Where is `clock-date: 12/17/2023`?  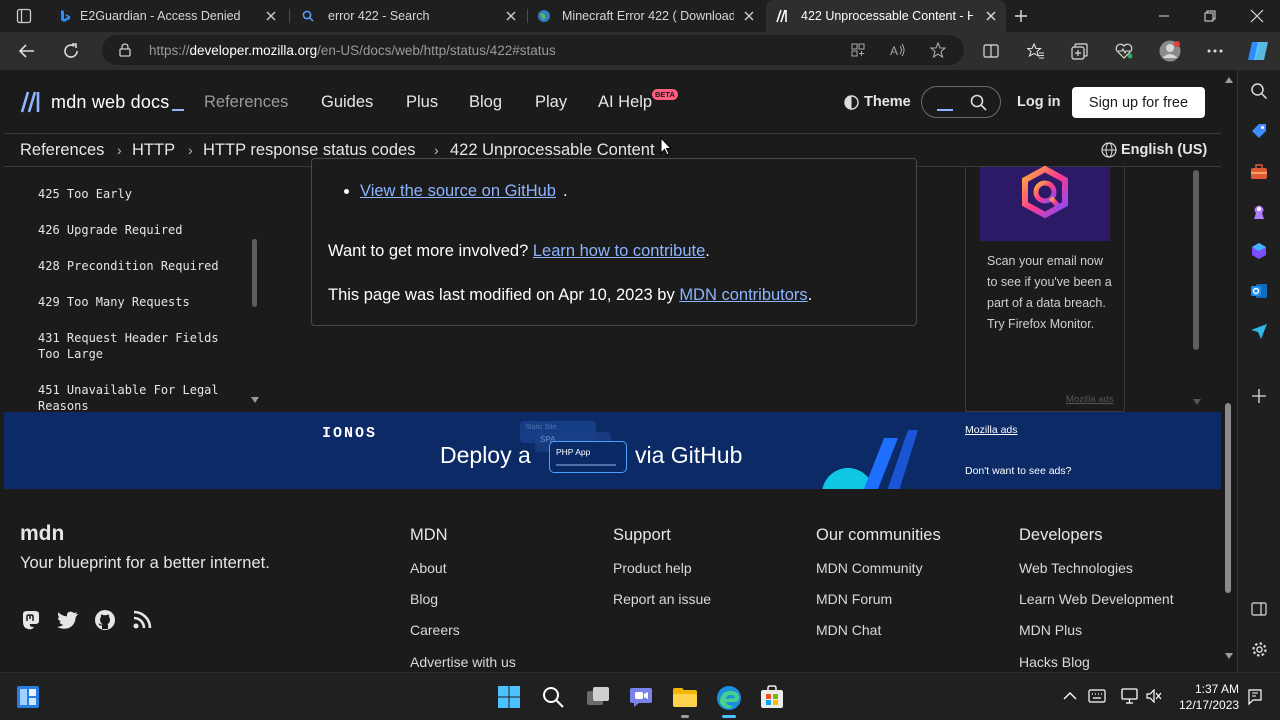 clock-date: 12/17/2023 is located at coordinates (1209, 705).